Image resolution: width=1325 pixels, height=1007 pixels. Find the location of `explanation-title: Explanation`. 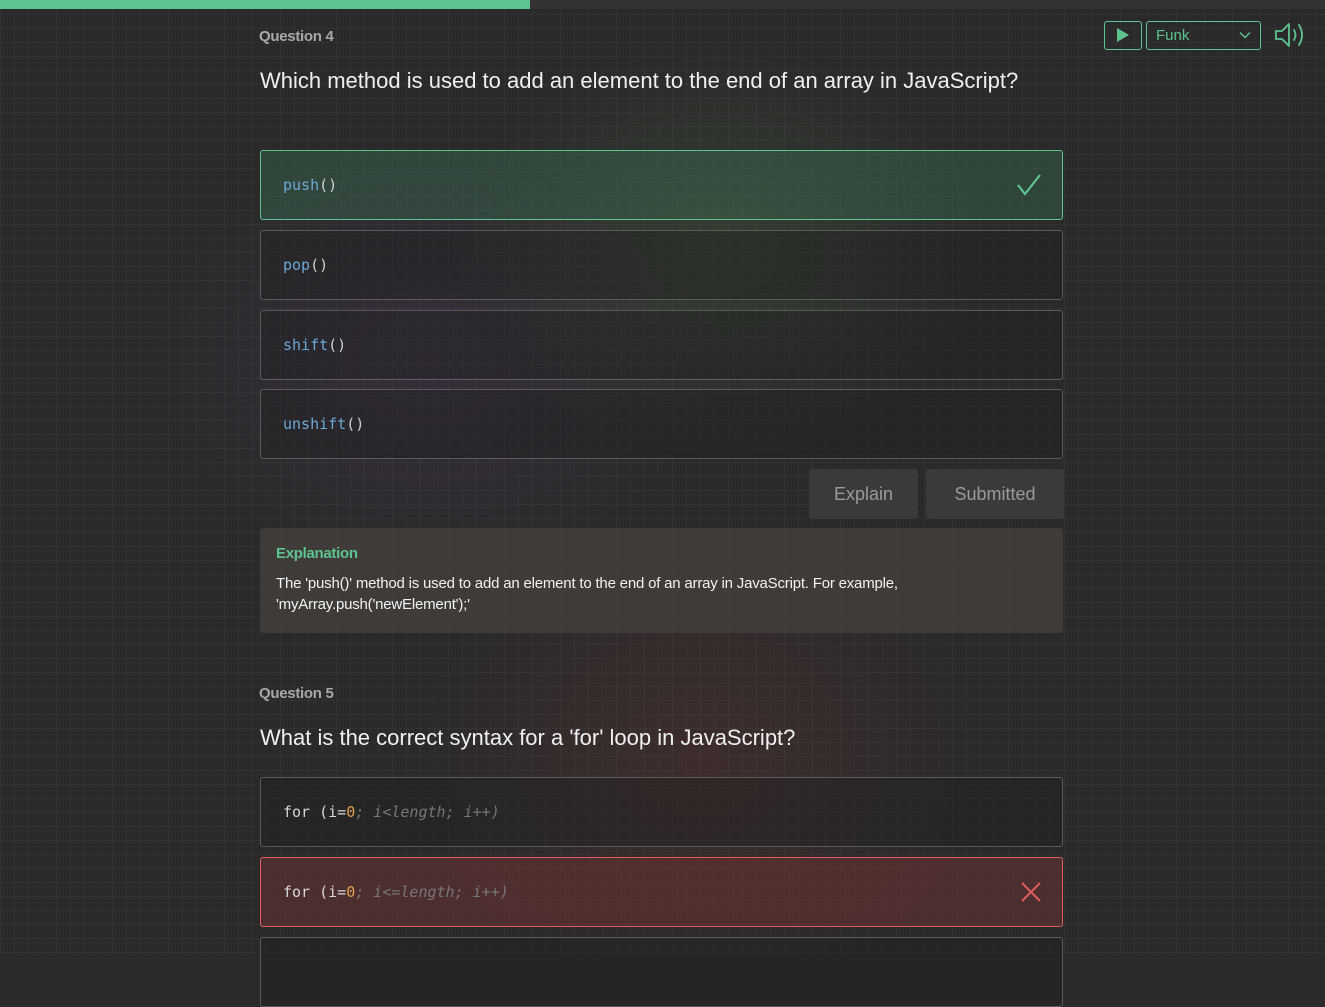

explanation-title: Explanation is located at coordinates (317, 553).